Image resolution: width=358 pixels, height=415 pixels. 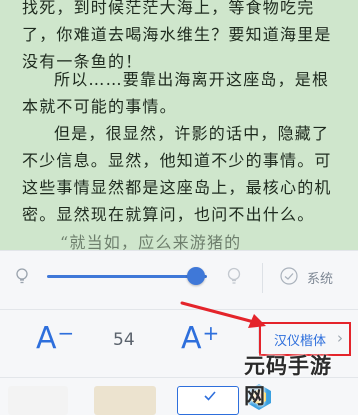 I want to click on brightness-high-icon, so click(x=234, y=275).